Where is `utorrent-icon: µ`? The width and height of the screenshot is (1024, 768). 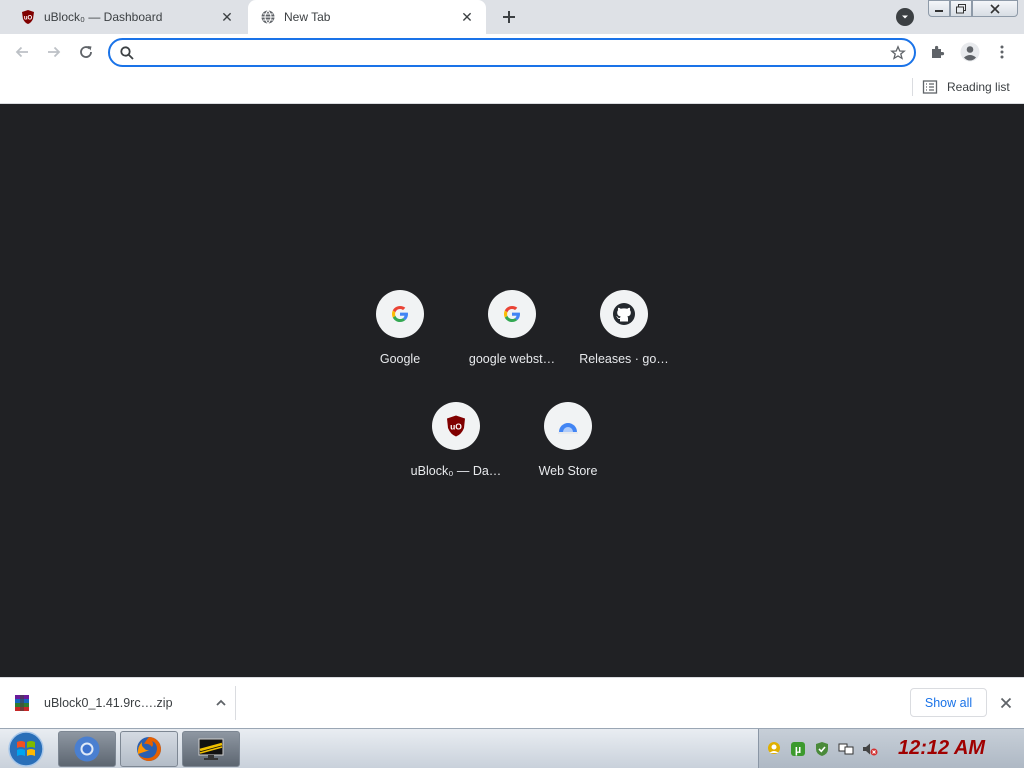
utorrent-icon: µ is located at coordinates (798, 749).